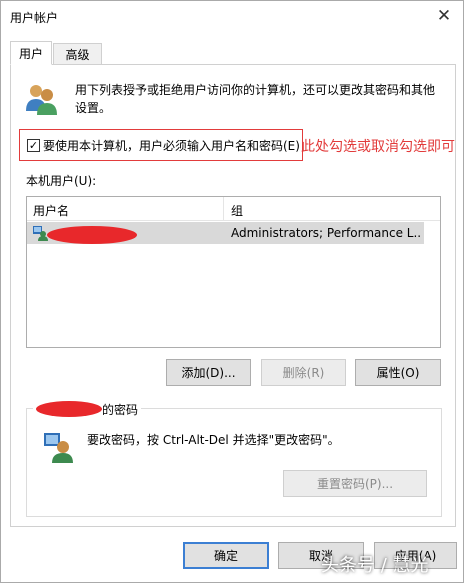 The height and width of the screenshot is (583, 464). I want to click on tab-users-label: 用户, so click(30, 53).